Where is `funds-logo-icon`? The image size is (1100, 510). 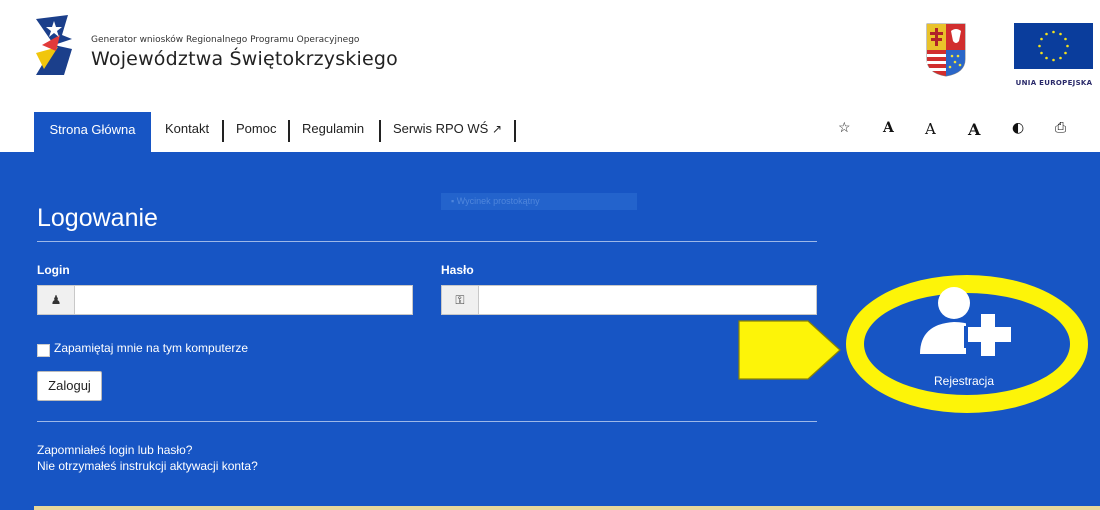 funds-logo-icon is located at coordinates (54, 45).